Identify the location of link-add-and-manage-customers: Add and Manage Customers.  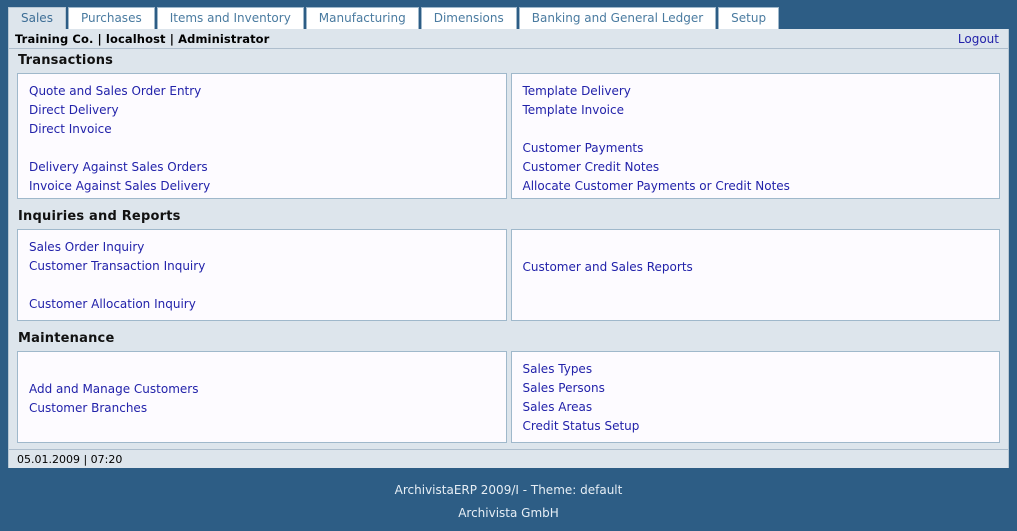
(262, 389).